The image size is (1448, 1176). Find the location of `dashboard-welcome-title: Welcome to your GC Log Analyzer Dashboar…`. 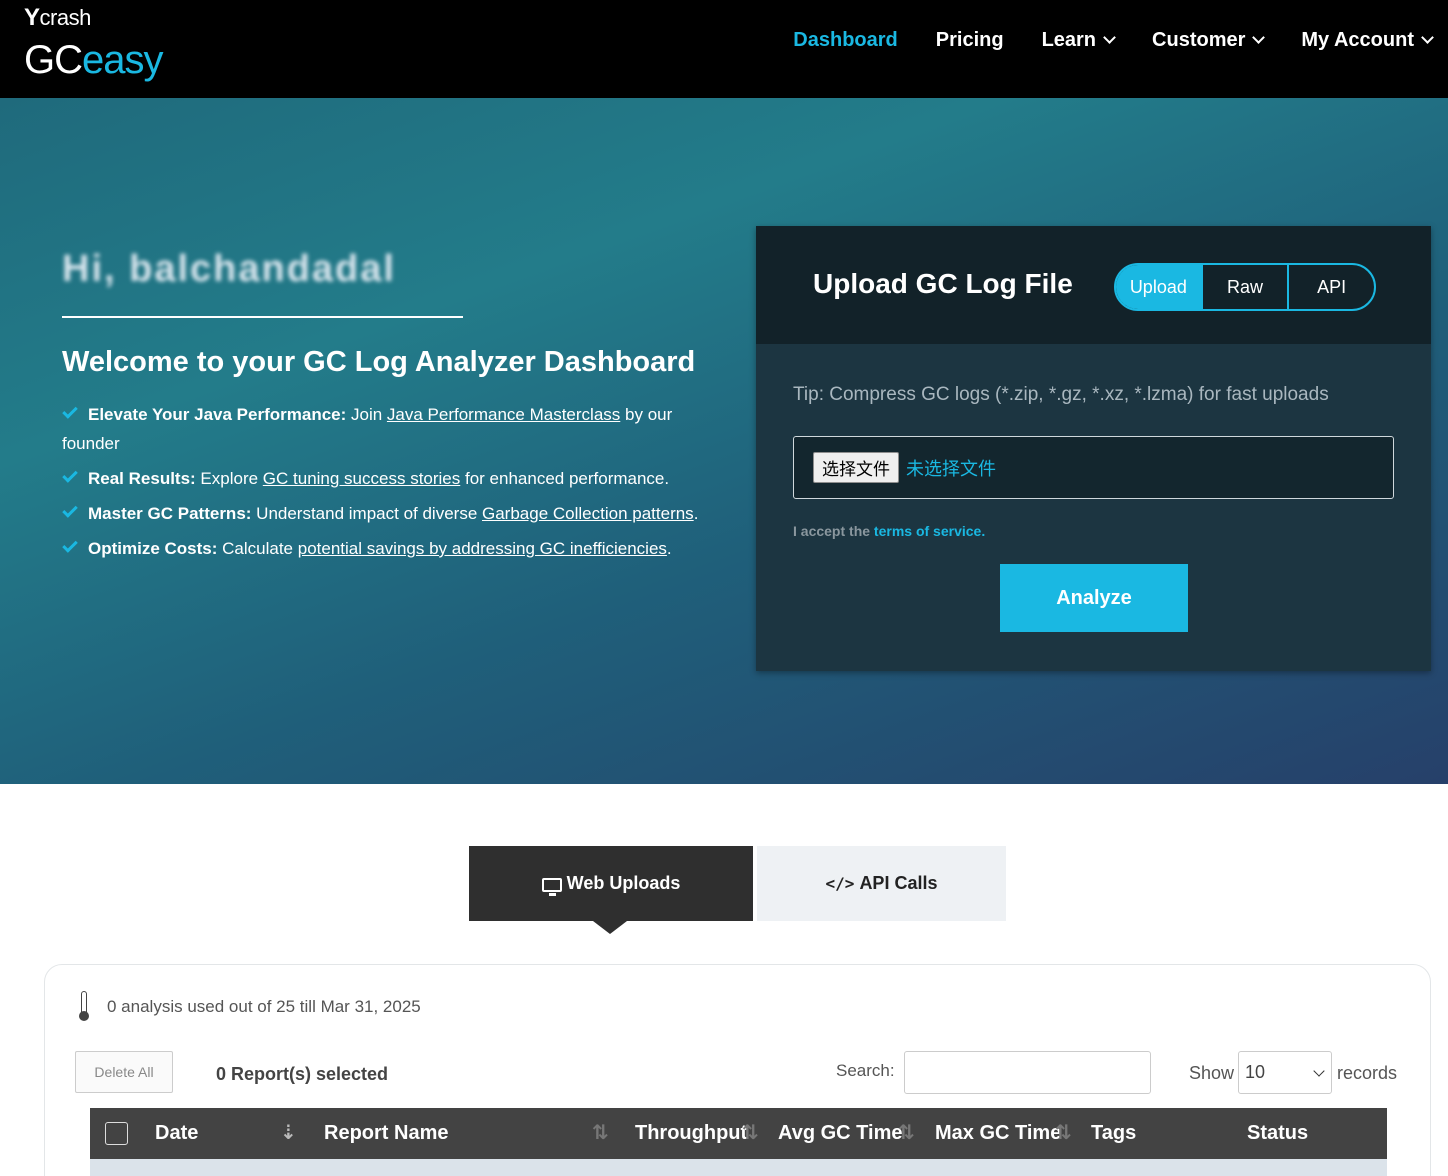

dashboard-welcome-title: Welcome to your GC Log Analyzer Dashboar… is located at coordinates (379, 362).